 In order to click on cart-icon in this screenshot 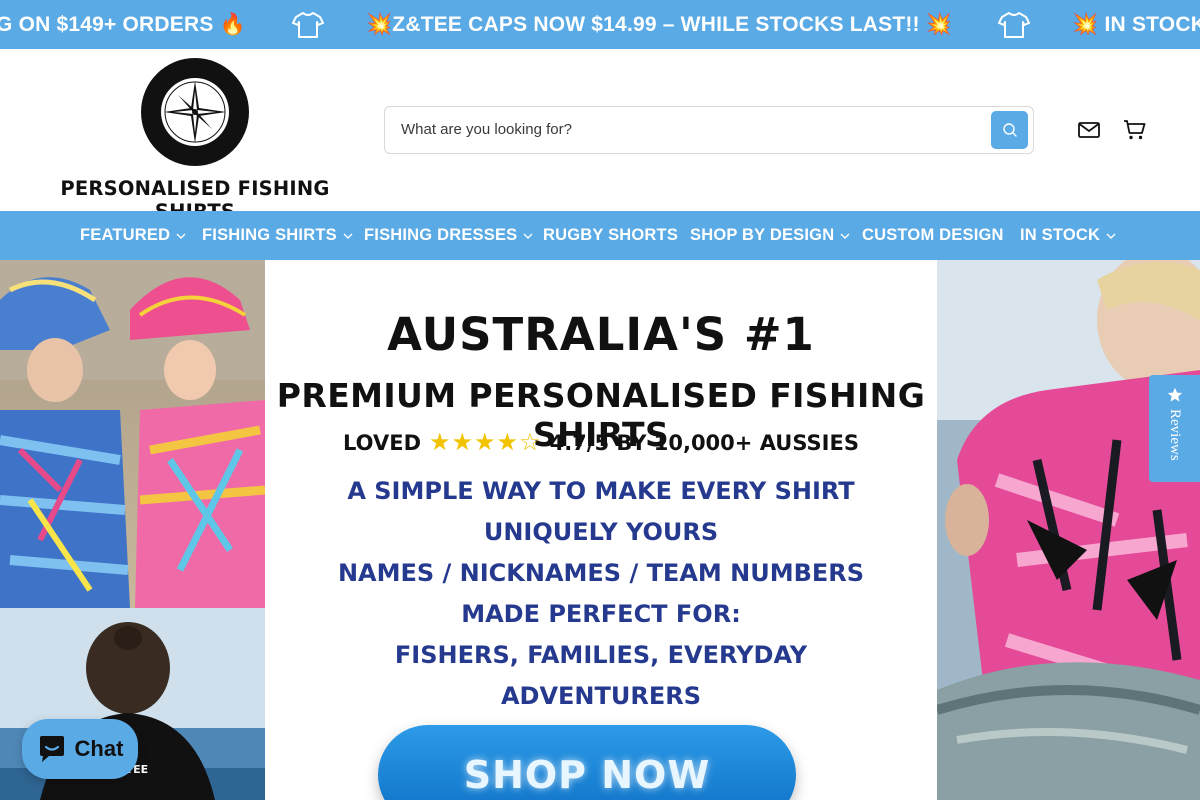, I will do `click(1135, 130)`.